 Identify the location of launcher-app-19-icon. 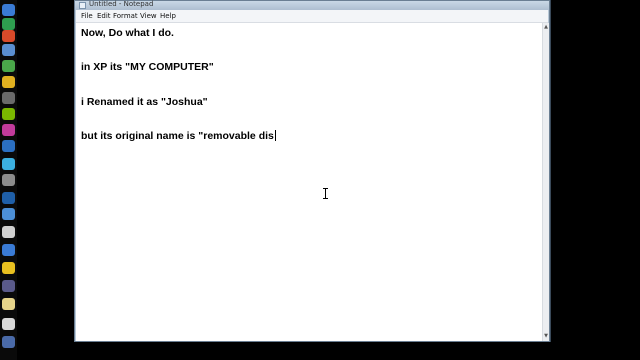
(8, 304).